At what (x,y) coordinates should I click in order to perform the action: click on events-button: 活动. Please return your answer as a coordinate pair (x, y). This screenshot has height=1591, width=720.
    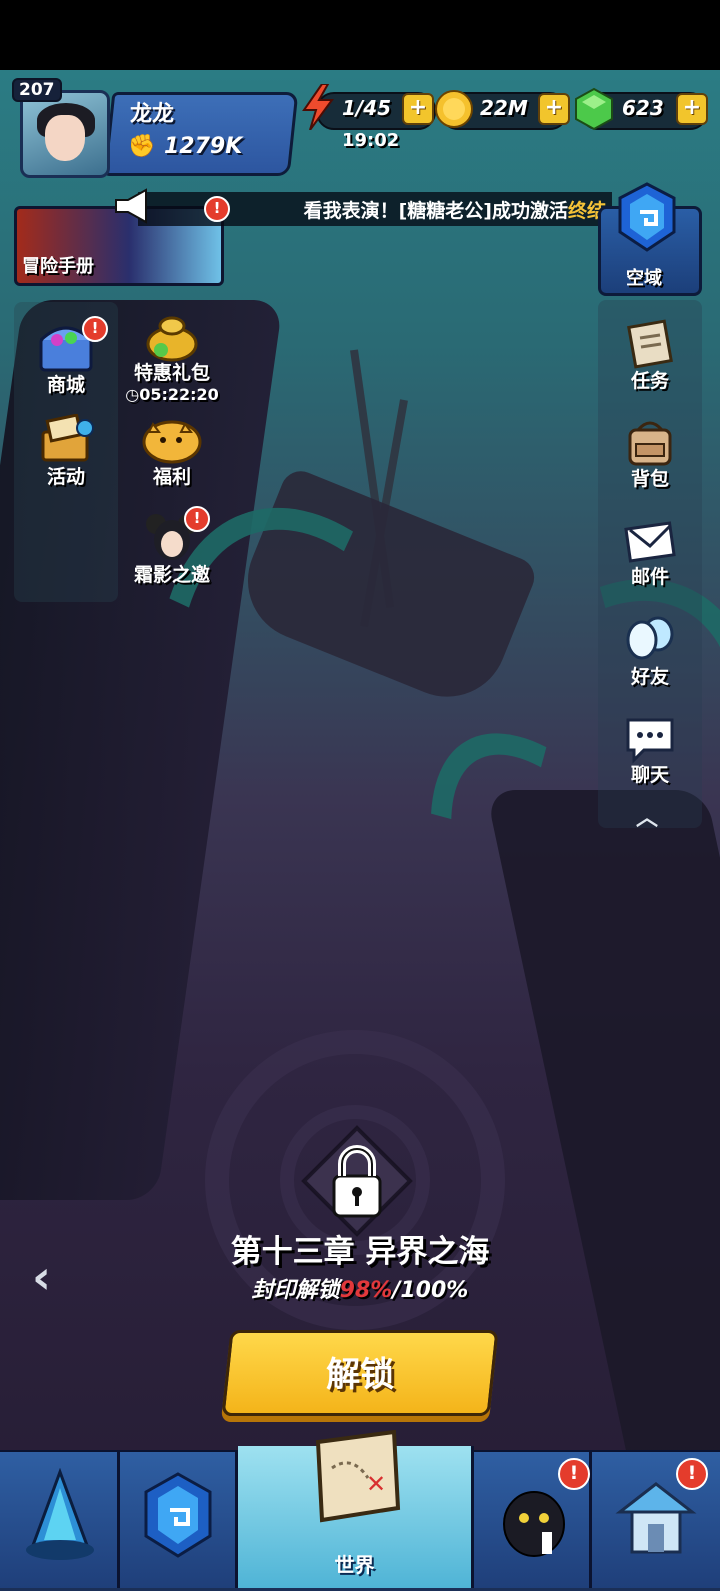
    Looking at the image, I should click on (66, 451).